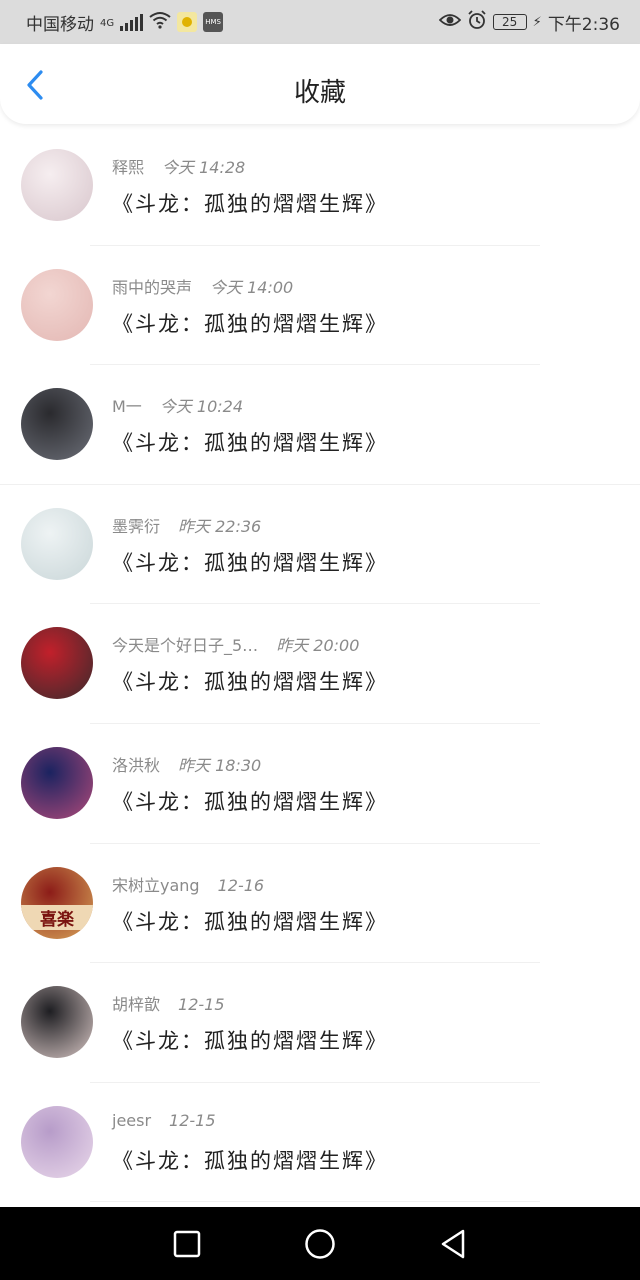 The height and width of the screenshot is (1280, 640). What do you see at coordinates (529, 22) in the screenshot?
I see `status-right: 25 ⚡ 下午2:36` at bounding box center [529, 22].